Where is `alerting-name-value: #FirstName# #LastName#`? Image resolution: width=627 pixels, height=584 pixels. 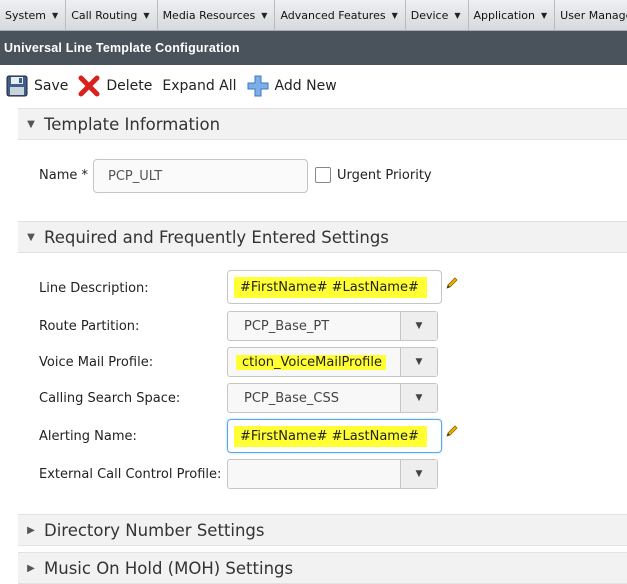
alerting-name-value: #FirstName# #LastName# is located at coordinates (330, 436).